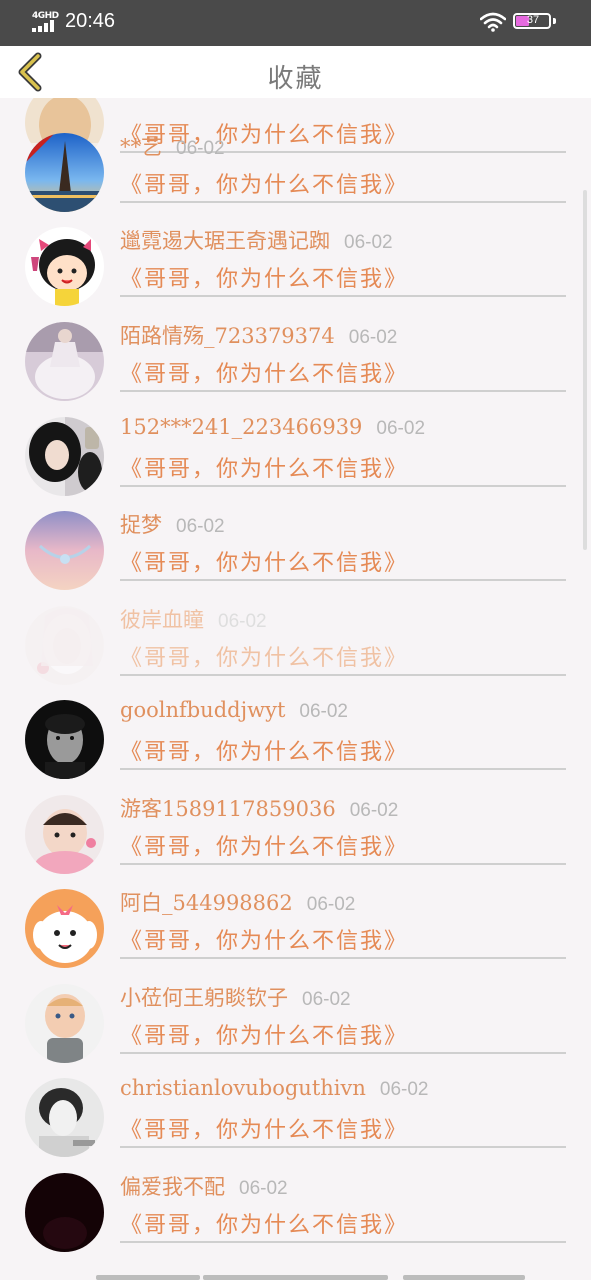 This screenshot has height=1280, width=591. What do you see at coordinates (228, 809) in the screenshot?
I see `user-name: 游客1589117859036` at bounding box center [228, 809].